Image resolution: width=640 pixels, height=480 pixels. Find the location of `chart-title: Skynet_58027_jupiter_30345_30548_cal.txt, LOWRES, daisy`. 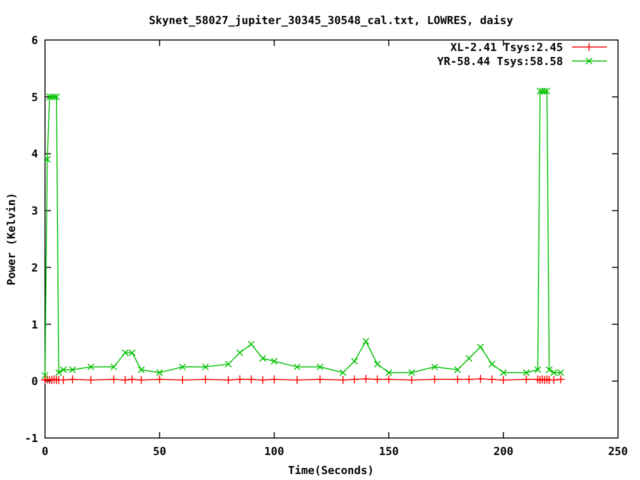

chart-title: Skynet_58027_jupiter_30345_30548_cal.txt, LOWRES, daisy is located at coordinates (331, 20).